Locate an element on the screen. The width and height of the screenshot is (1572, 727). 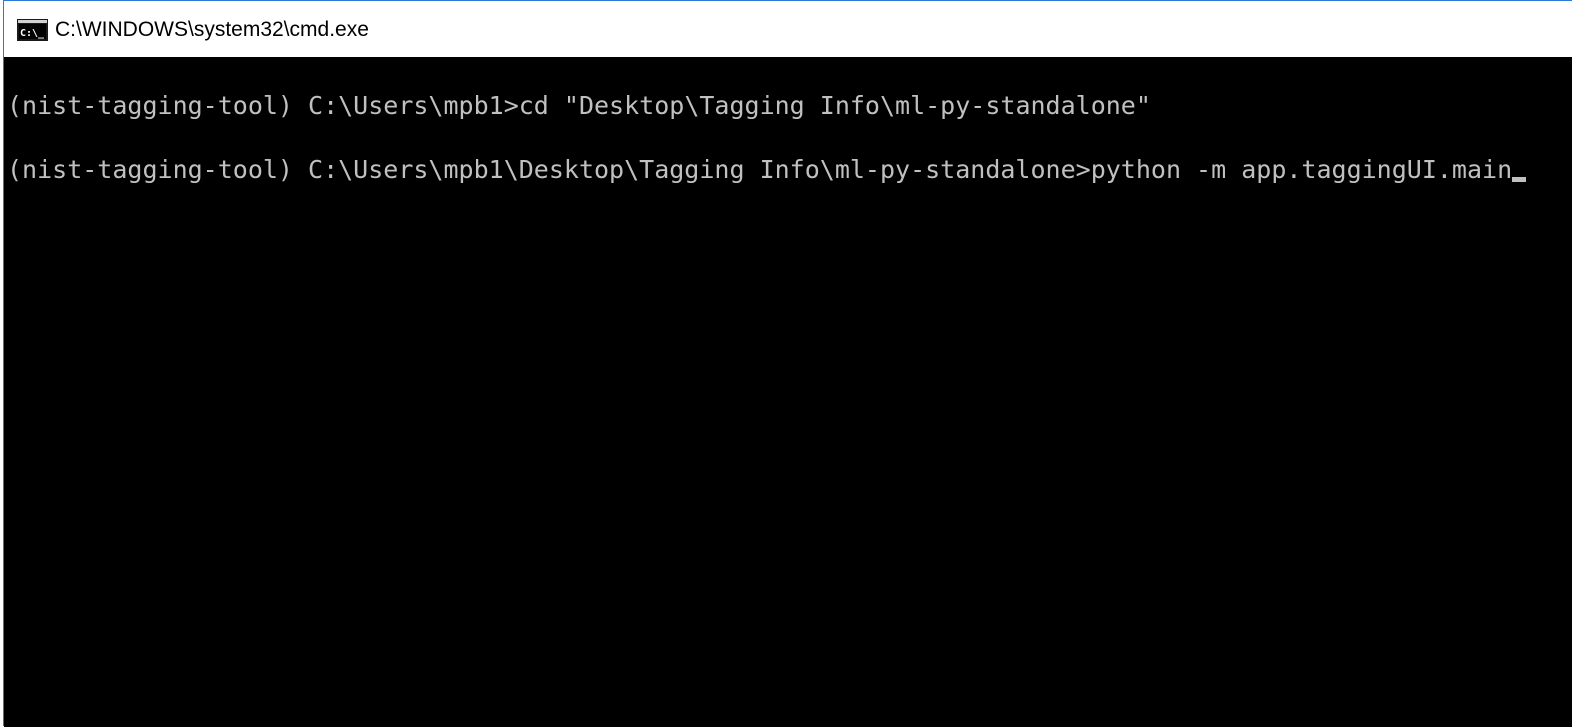
cmd-icon: C:\_ is located at coordinates (32, 30).